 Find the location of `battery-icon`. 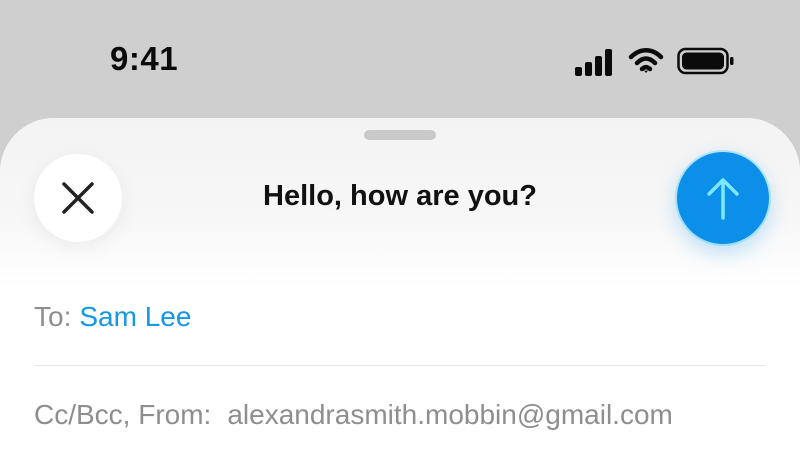

battery-icon is located at coordinates (705, 61).